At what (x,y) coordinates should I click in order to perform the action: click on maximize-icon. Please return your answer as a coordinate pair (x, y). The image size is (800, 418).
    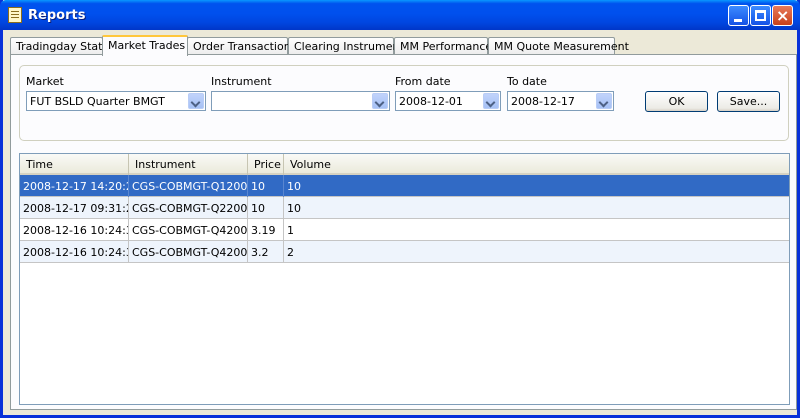
    Looking at the image, I should click on (760, 15).